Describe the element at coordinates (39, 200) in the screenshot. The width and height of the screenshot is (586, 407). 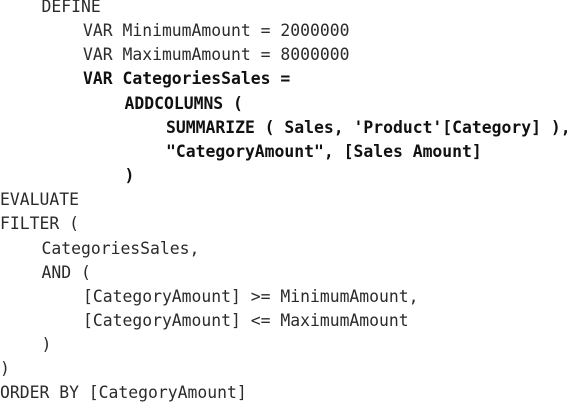
I see `code-line: EVALUATE` at that location.